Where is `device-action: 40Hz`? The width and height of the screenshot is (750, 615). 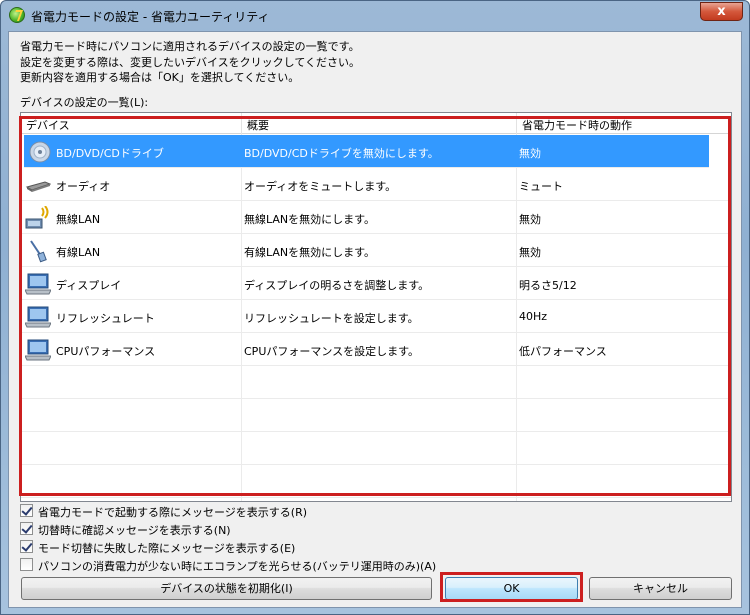
device-action: 40Hz is located at coordinates (533, 316).